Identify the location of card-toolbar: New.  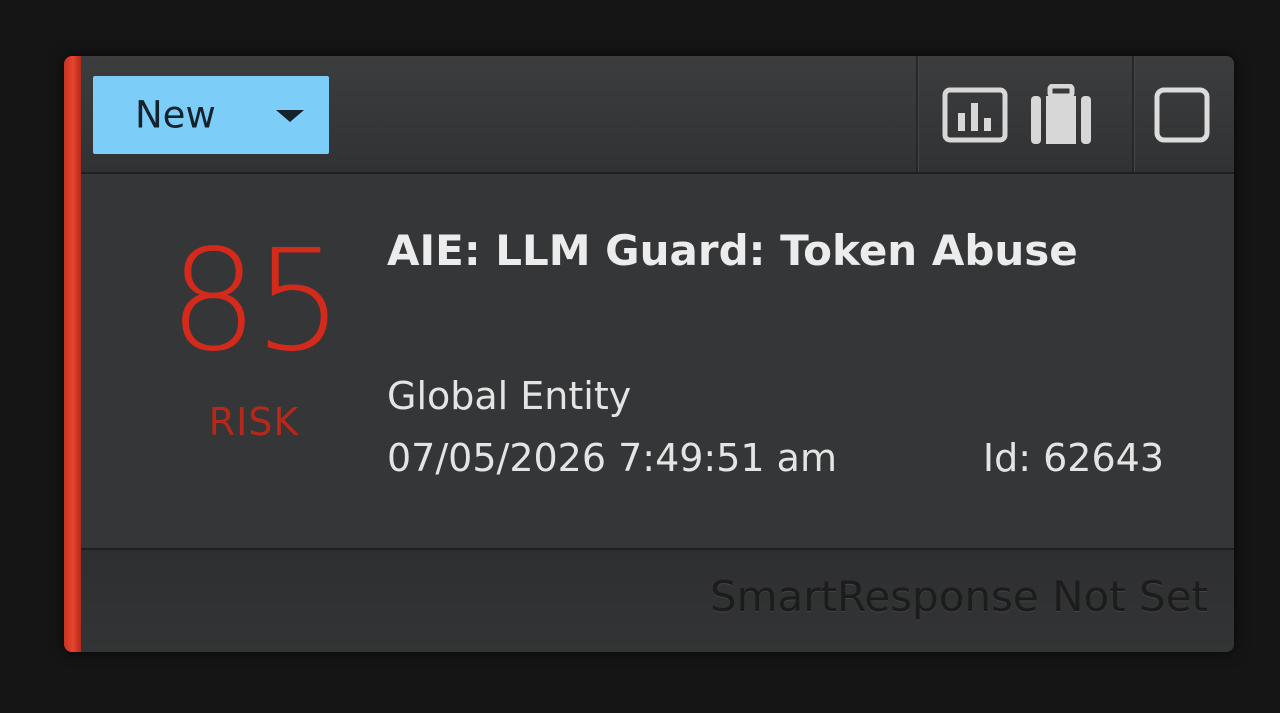
(657, 115).